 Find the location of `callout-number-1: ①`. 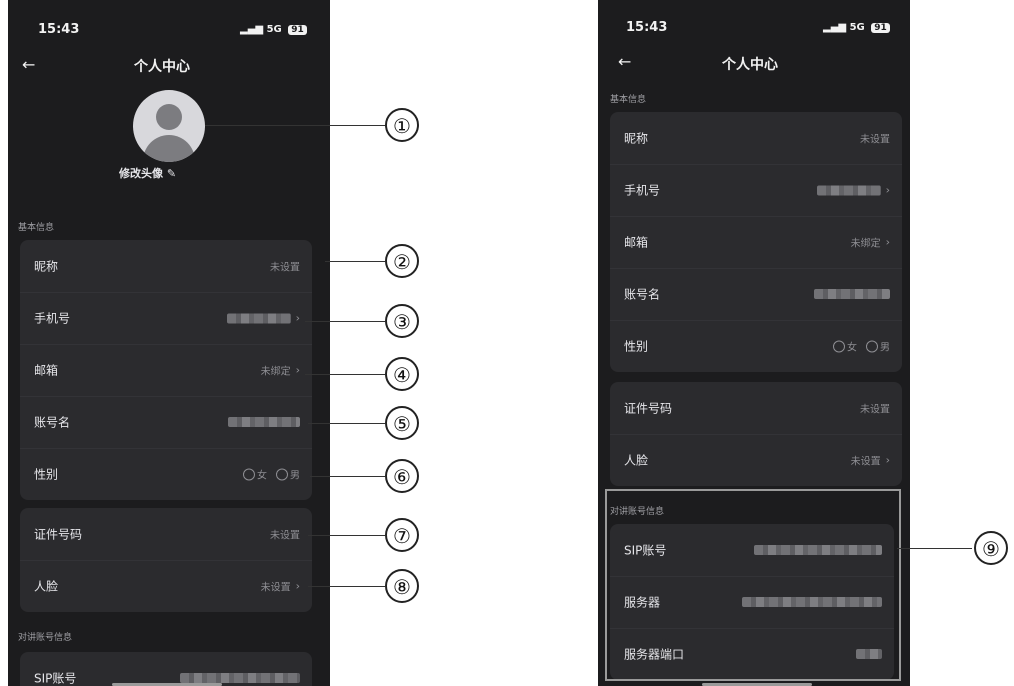

callout-number-1: ① is located at coordinates (402, 125).